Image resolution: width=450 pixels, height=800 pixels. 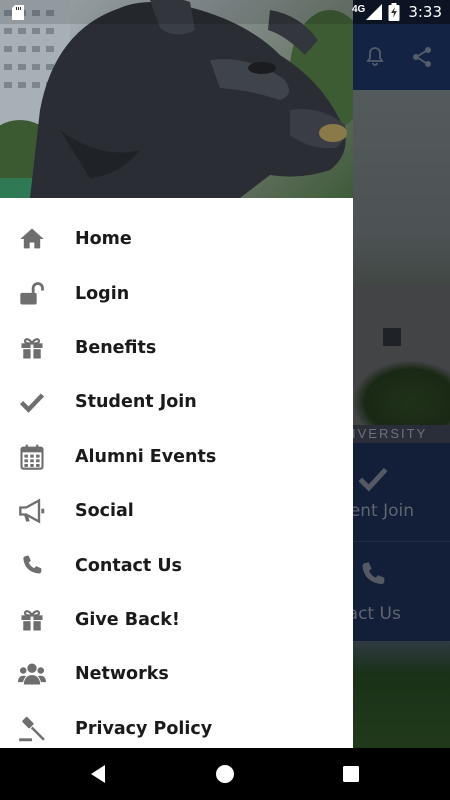 What do you see at coordinates (104, 511) in the screenshot?
I see `menu-item-label: Social` at bounding box center [104, 511].